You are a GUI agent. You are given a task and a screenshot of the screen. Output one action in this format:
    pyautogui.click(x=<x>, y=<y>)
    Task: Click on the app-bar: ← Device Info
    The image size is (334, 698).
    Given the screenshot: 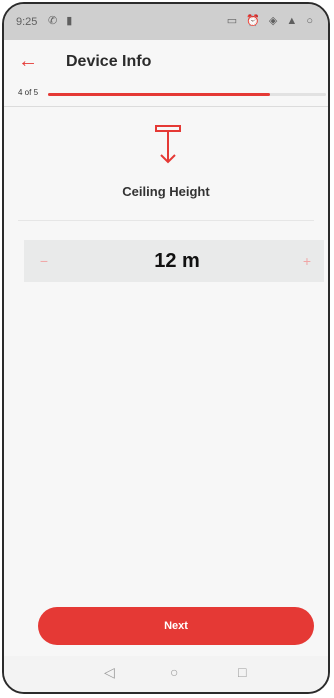 What is the action you would take?
    pyautogui.click(x=166, y=63)
    